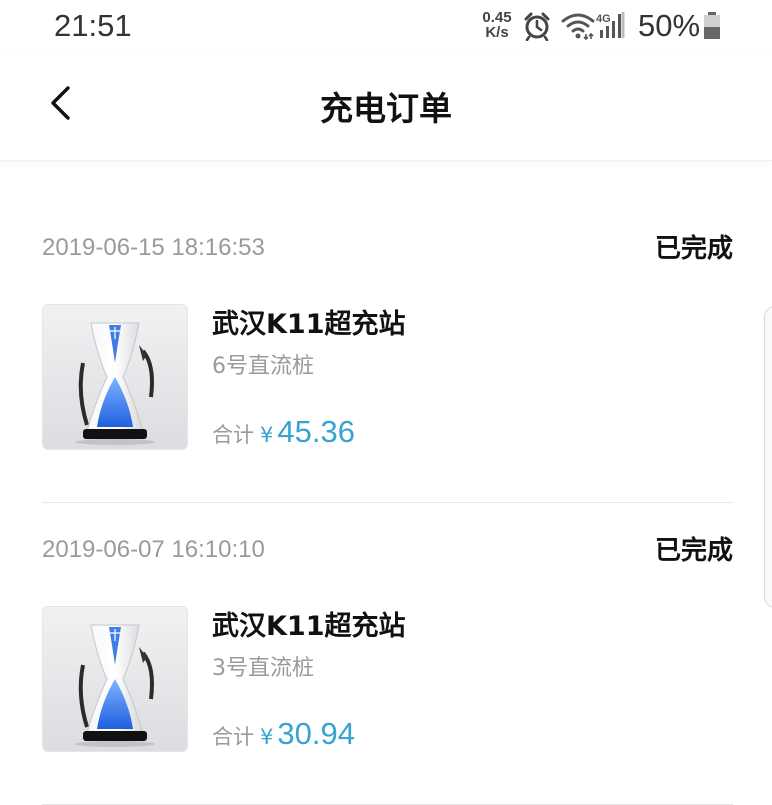 This screenshot has width=772, height=805. I want to click on order-datetime: 2019-06-15 18:16:53, so click(153, 247).